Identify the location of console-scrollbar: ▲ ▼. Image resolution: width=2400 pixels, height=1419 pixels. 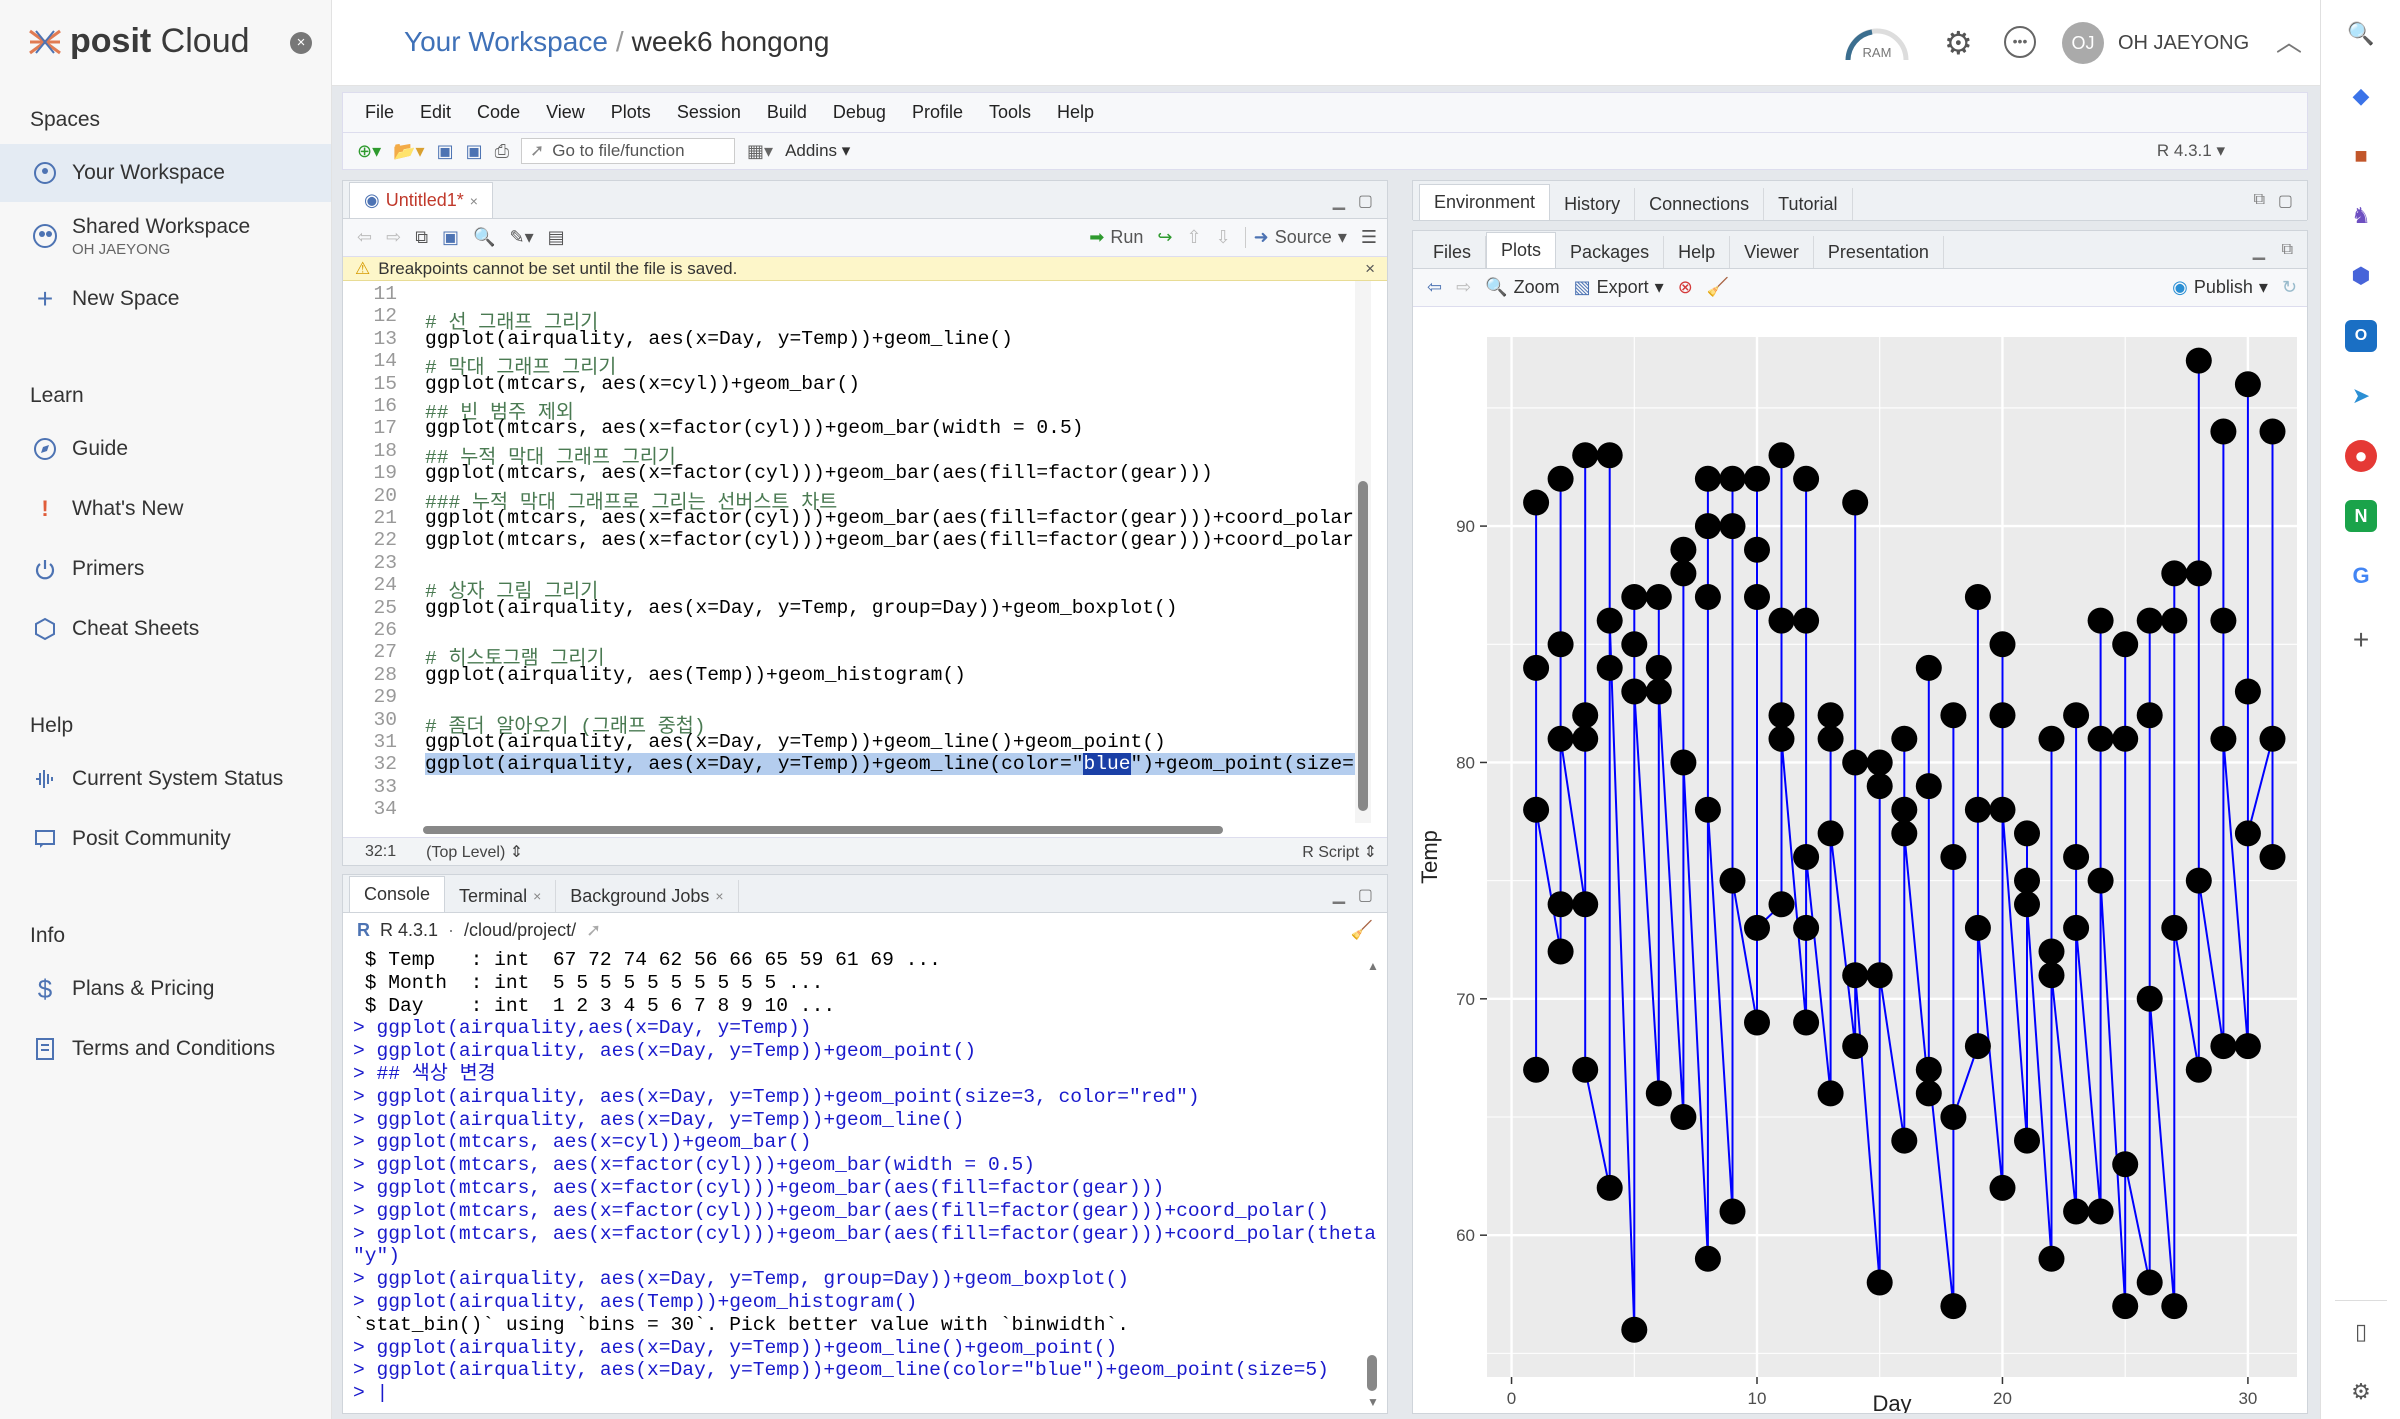
(1372, 1183).